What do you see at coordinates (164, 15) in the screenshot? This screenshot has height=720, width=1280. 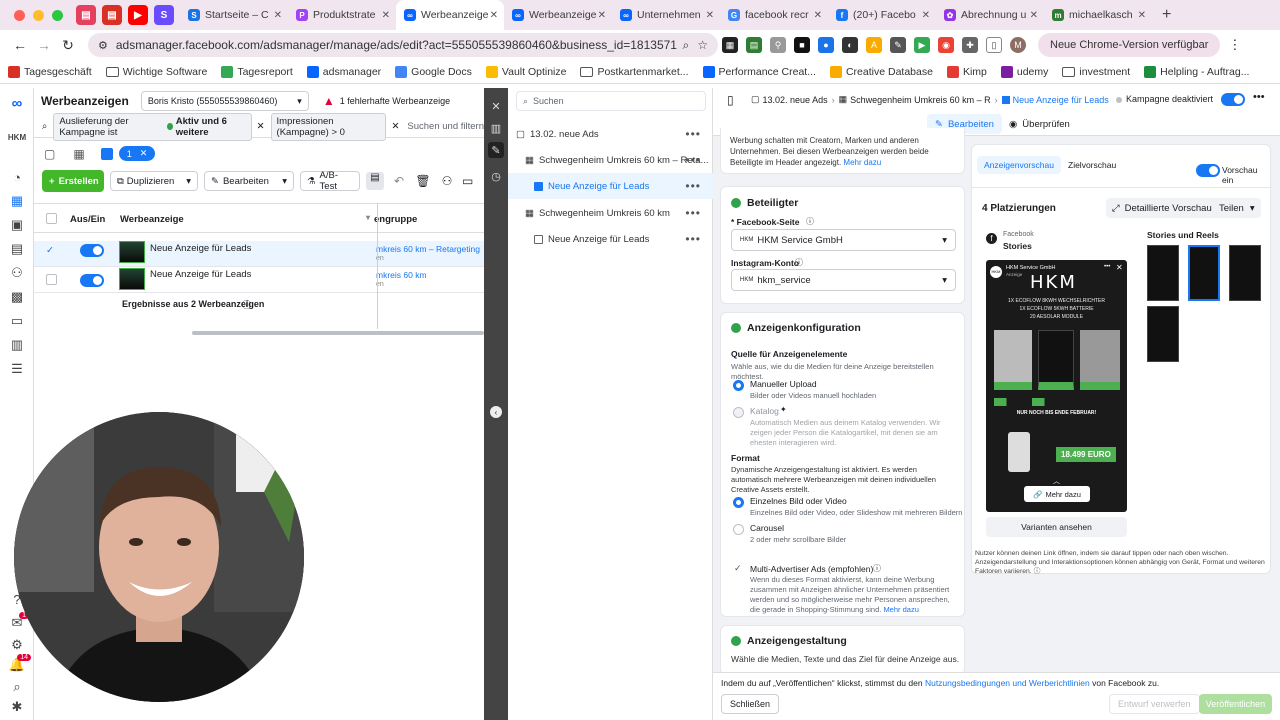 I see `pinned-tab-icon: S` at bounding box center [164, 15].